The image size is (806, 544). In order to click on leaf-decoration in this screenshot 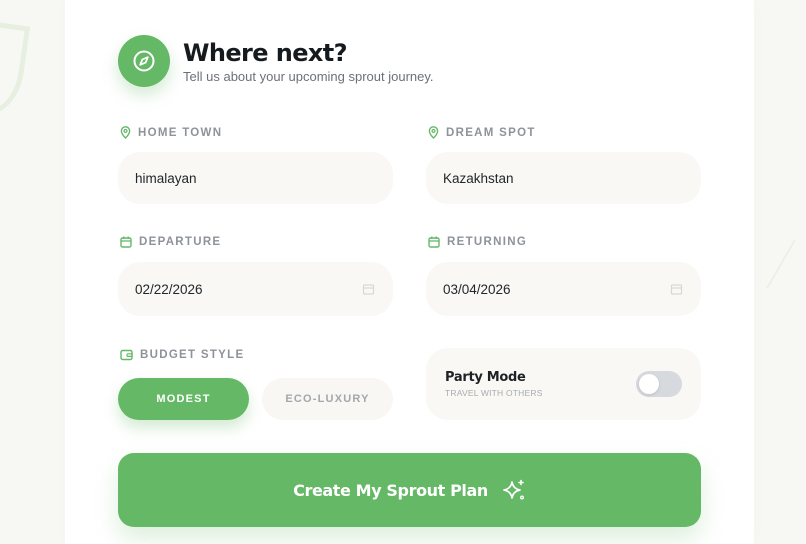, I will do `click(15, 68)`.